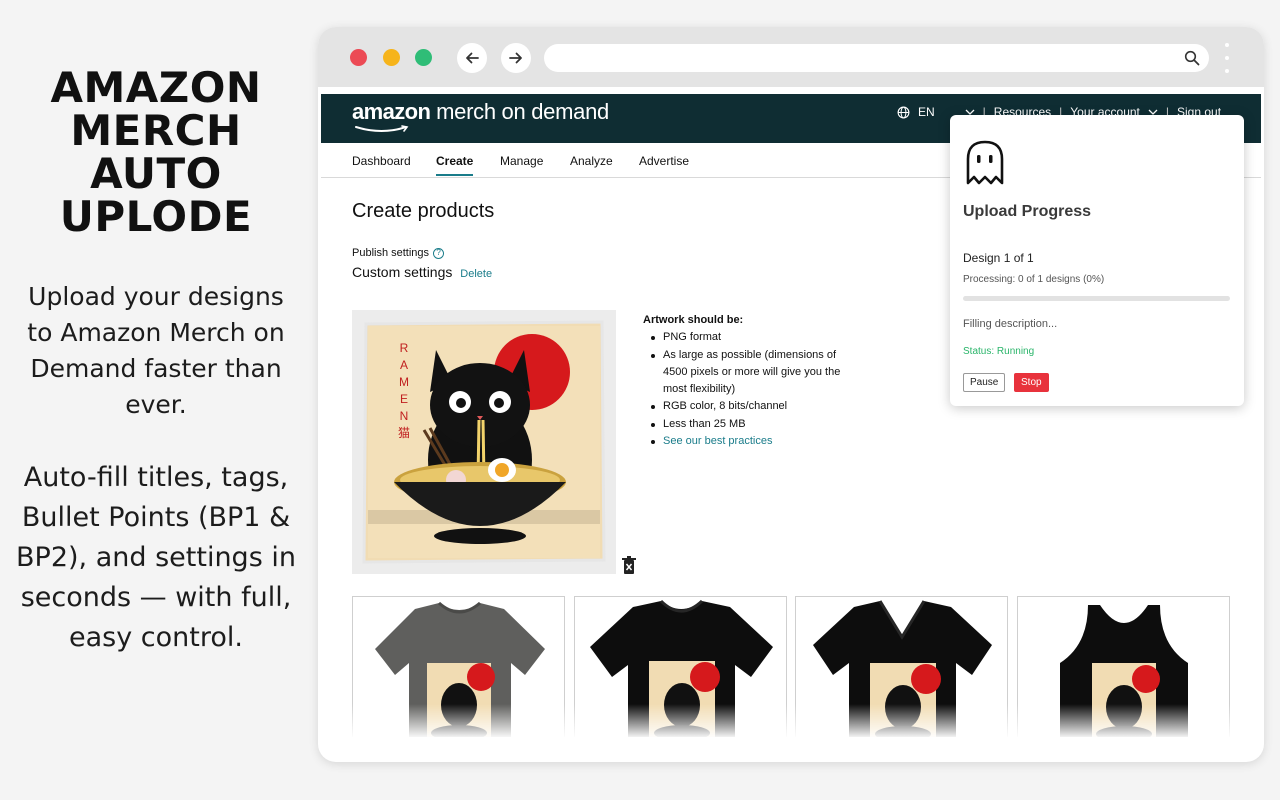  Describe the element at coordinates (629, 565) in the screenshot. I see `delete-artwork-icon` at that location.